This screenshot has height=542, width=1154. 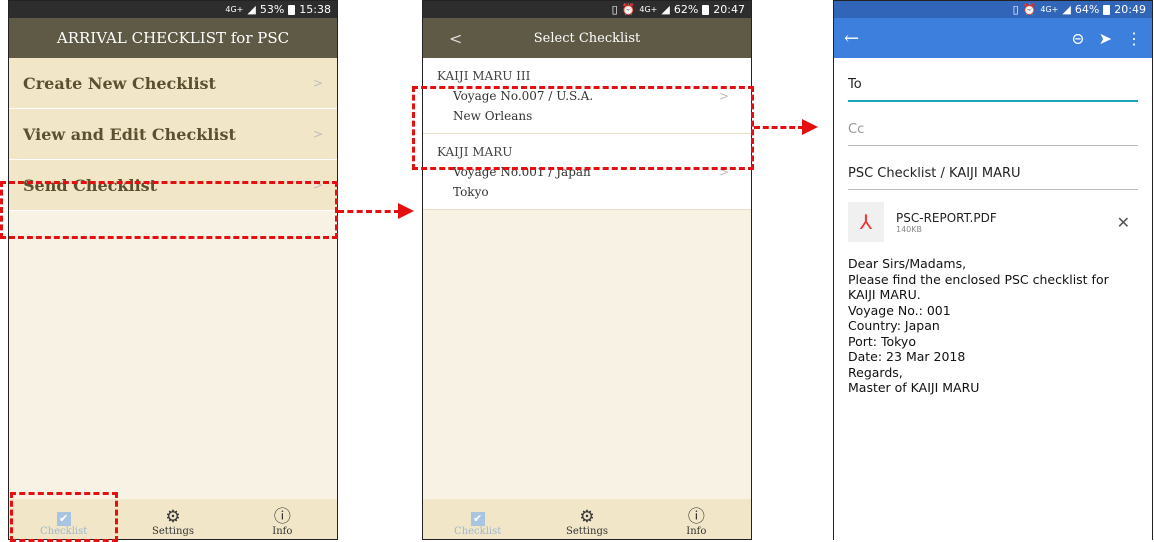 I want to click on body-line: Port: Tokyo, so click(x=882, y=341).